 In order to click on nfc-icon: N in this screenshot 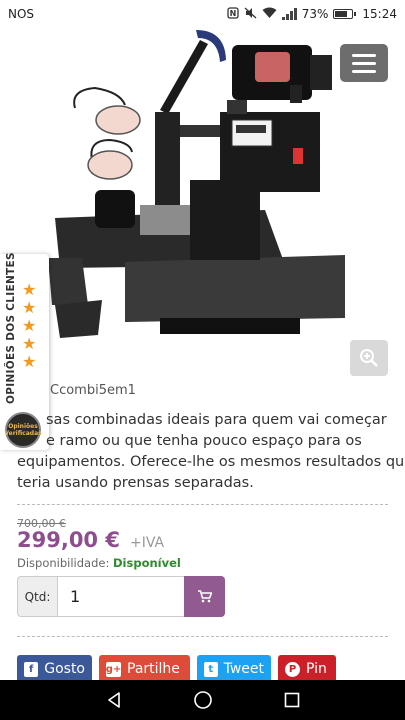, I will do `click(233, 14)`.